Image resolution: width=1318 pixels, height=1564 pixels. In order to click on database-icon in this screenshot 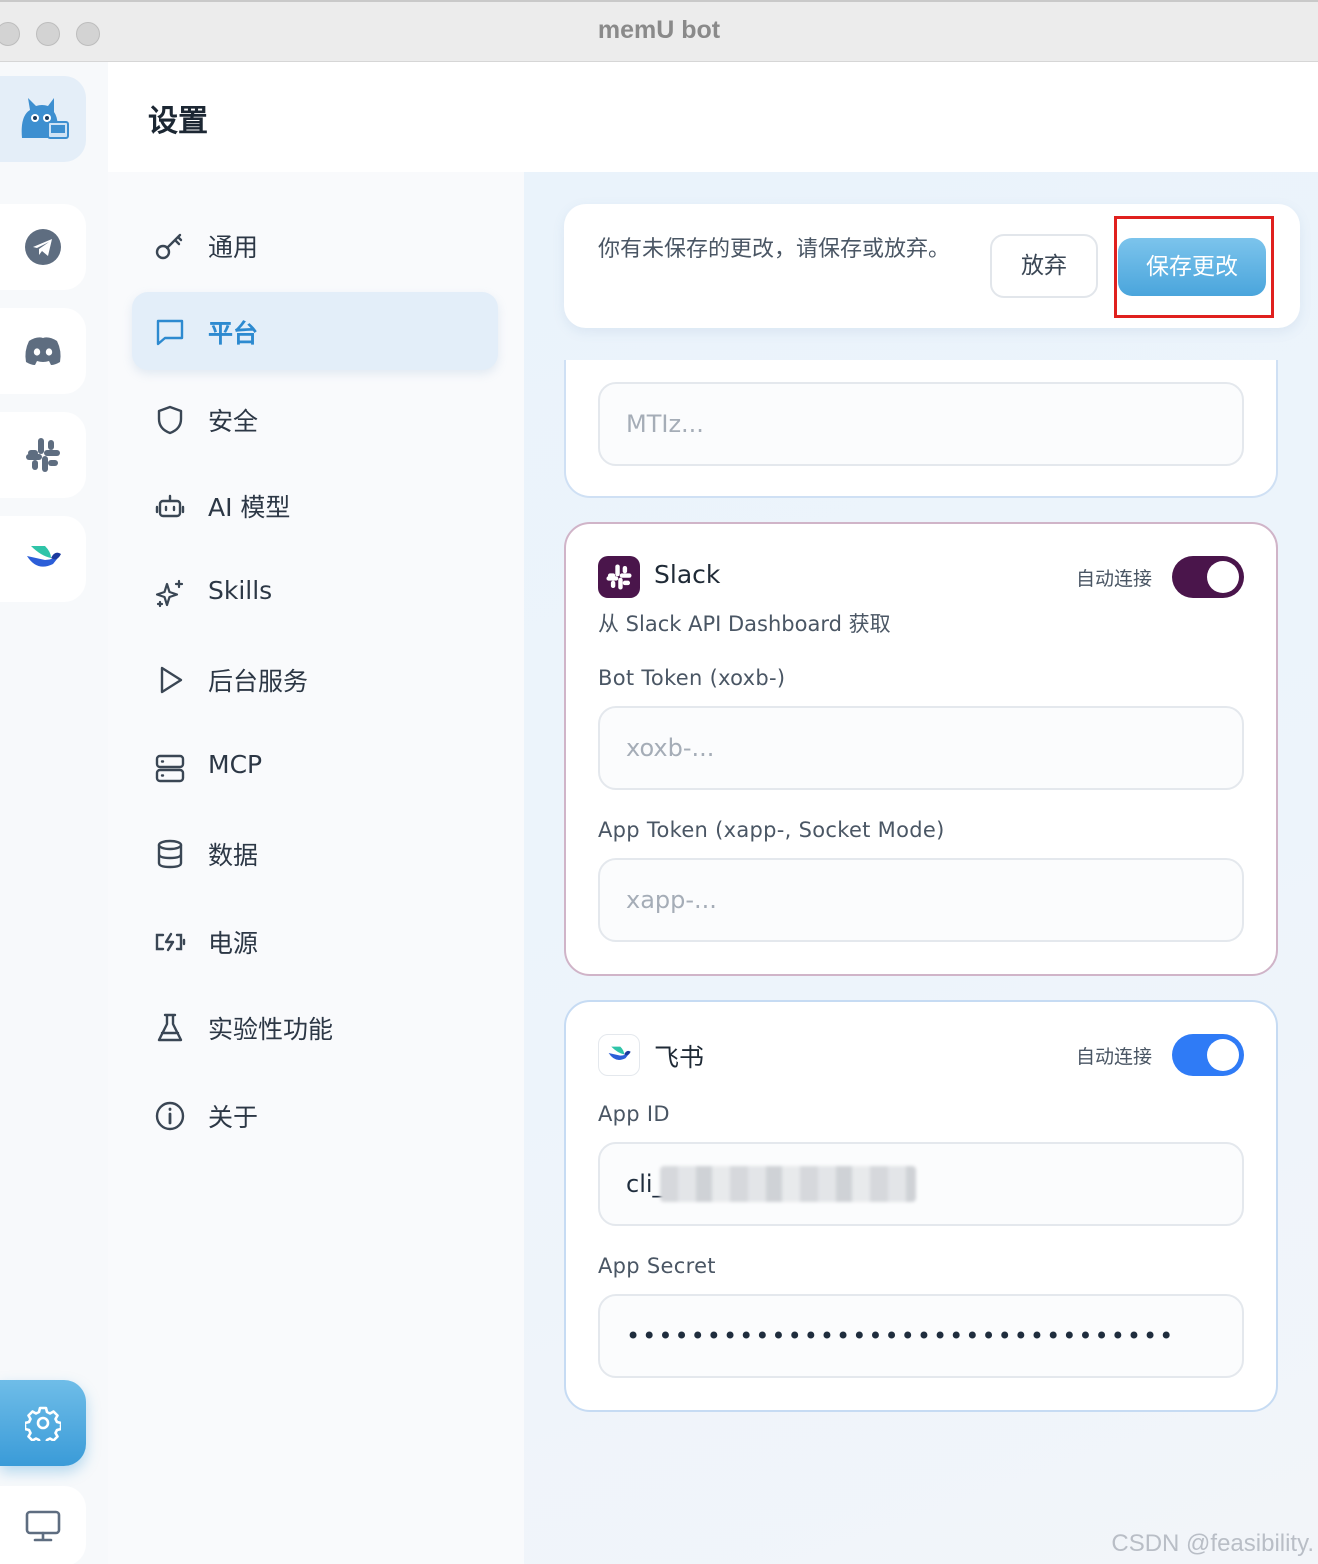, I will do `click(170, 854)`.